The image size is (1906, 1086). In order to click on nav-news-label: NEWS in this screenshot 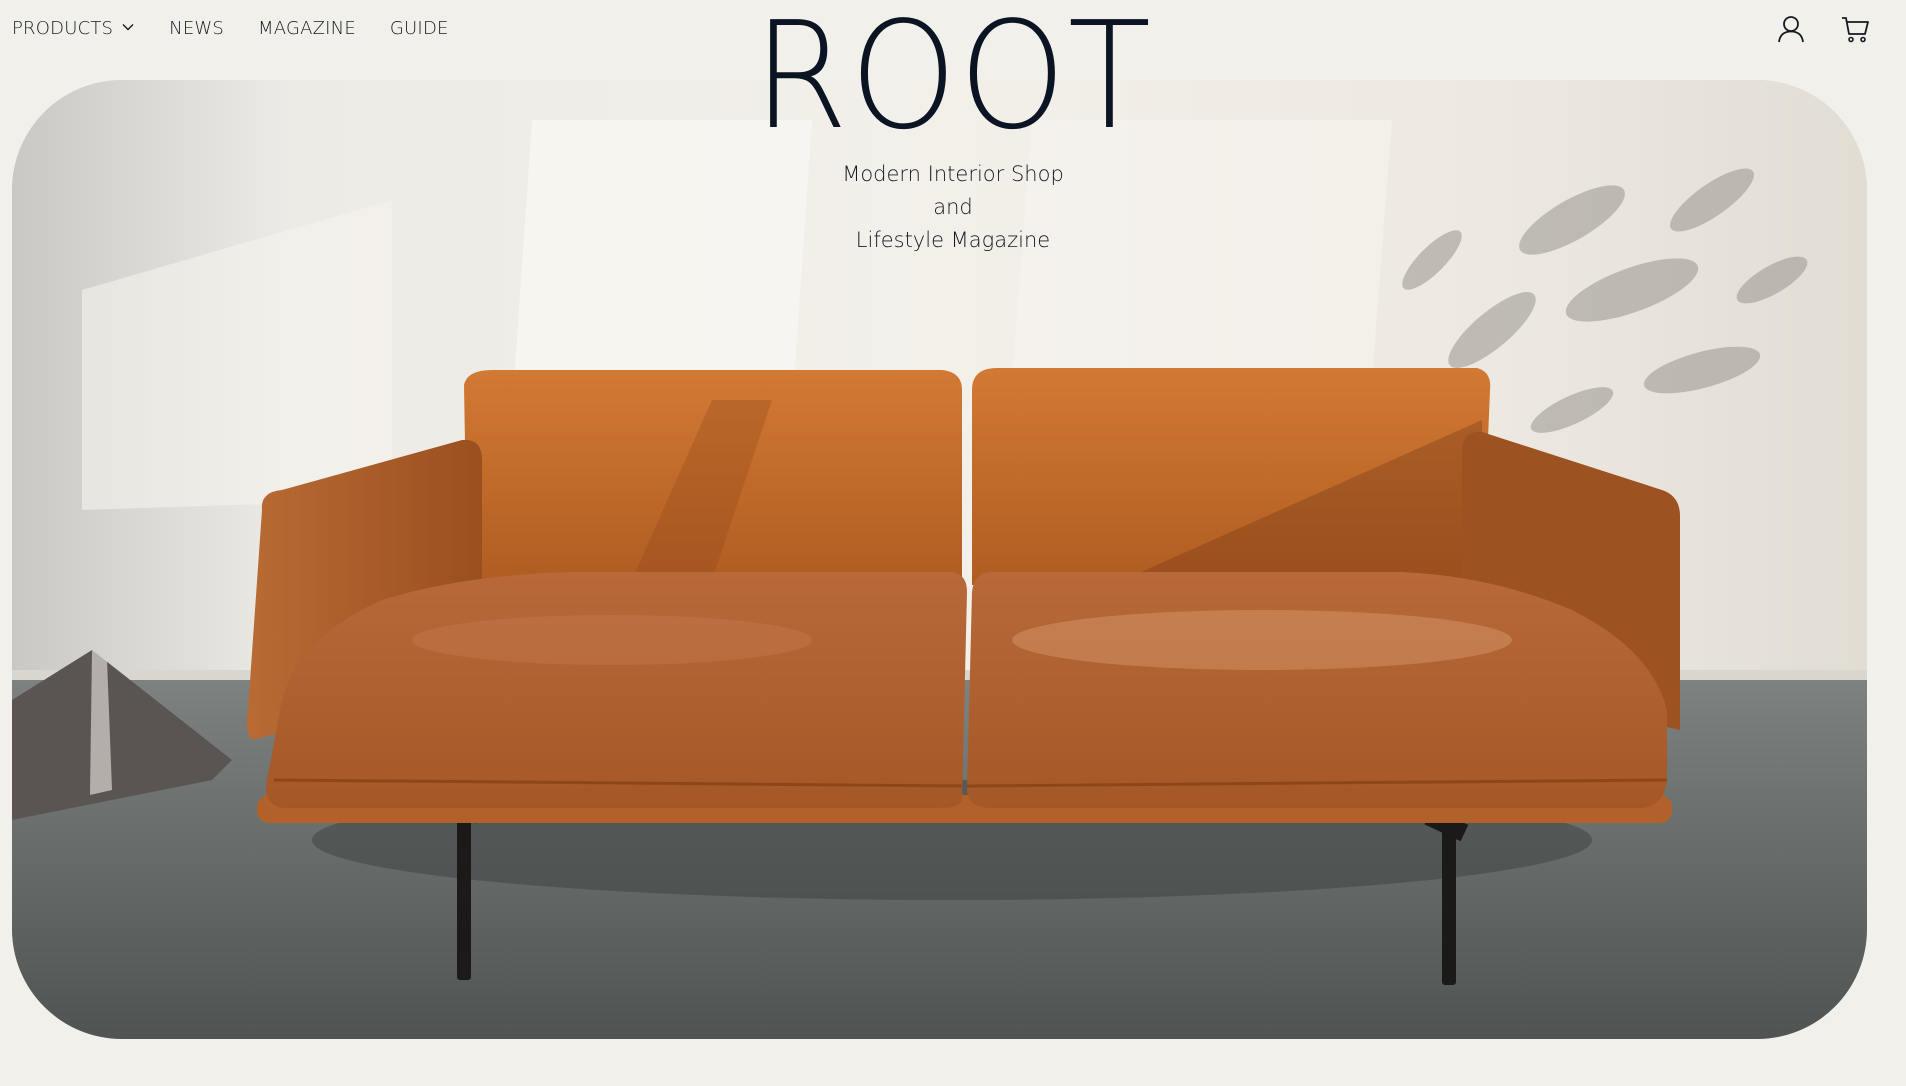, I will do `click(197, 28)`.